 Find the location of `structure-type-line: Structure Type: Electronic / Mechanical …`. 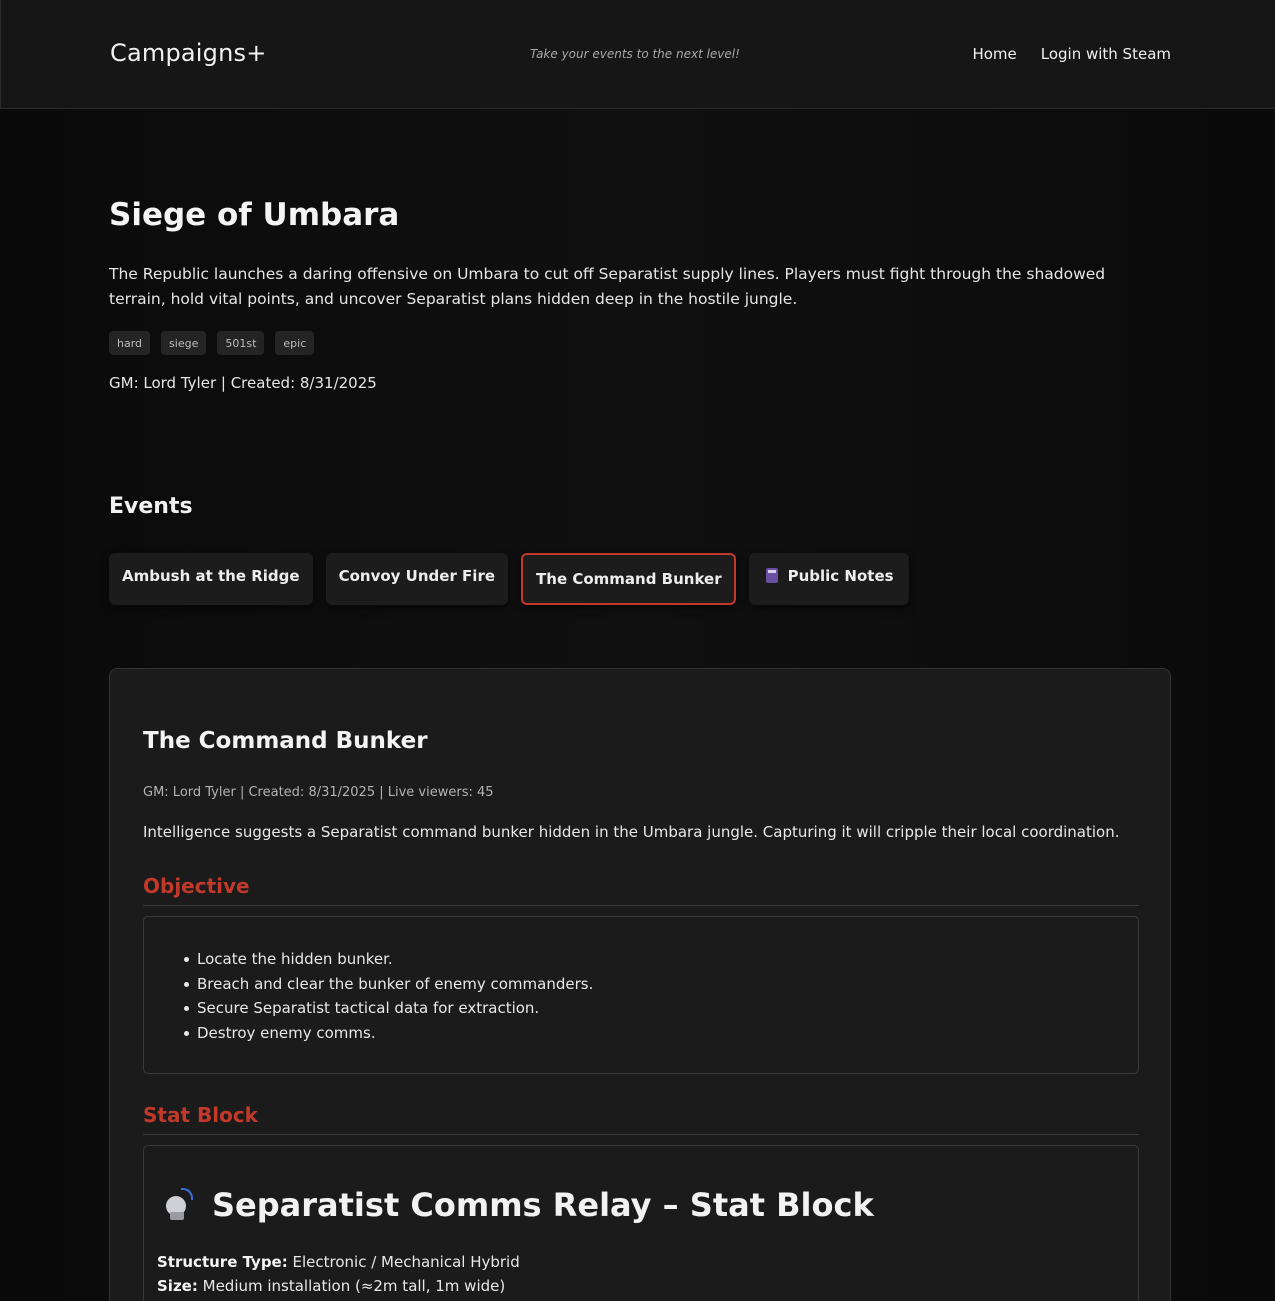

structure-type-line: Structure Type: Electronic / Mechanical … is located at coordinates (338, 1262).